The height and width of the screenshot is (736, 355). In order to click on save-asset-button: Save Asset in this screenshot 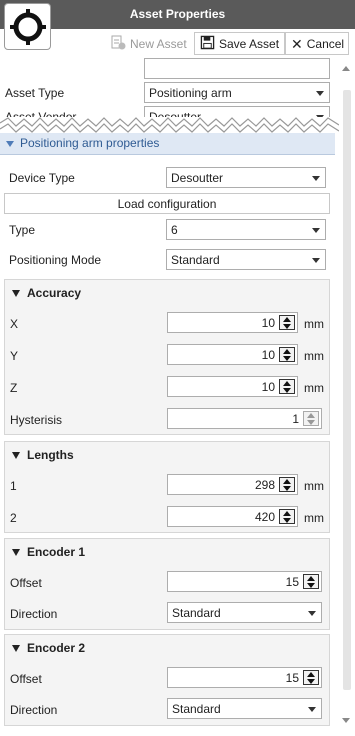, I will do `click(240, 43)`.